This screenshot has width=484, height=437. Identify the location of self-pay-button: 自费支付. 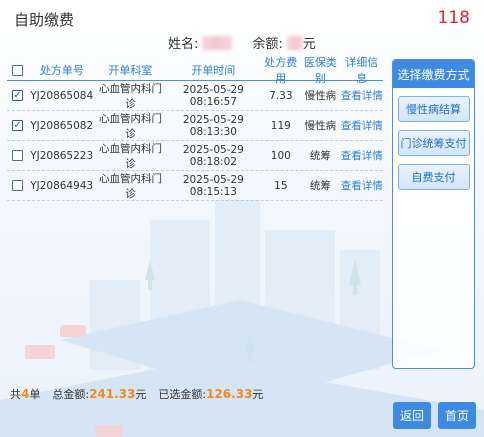
(433, 177).